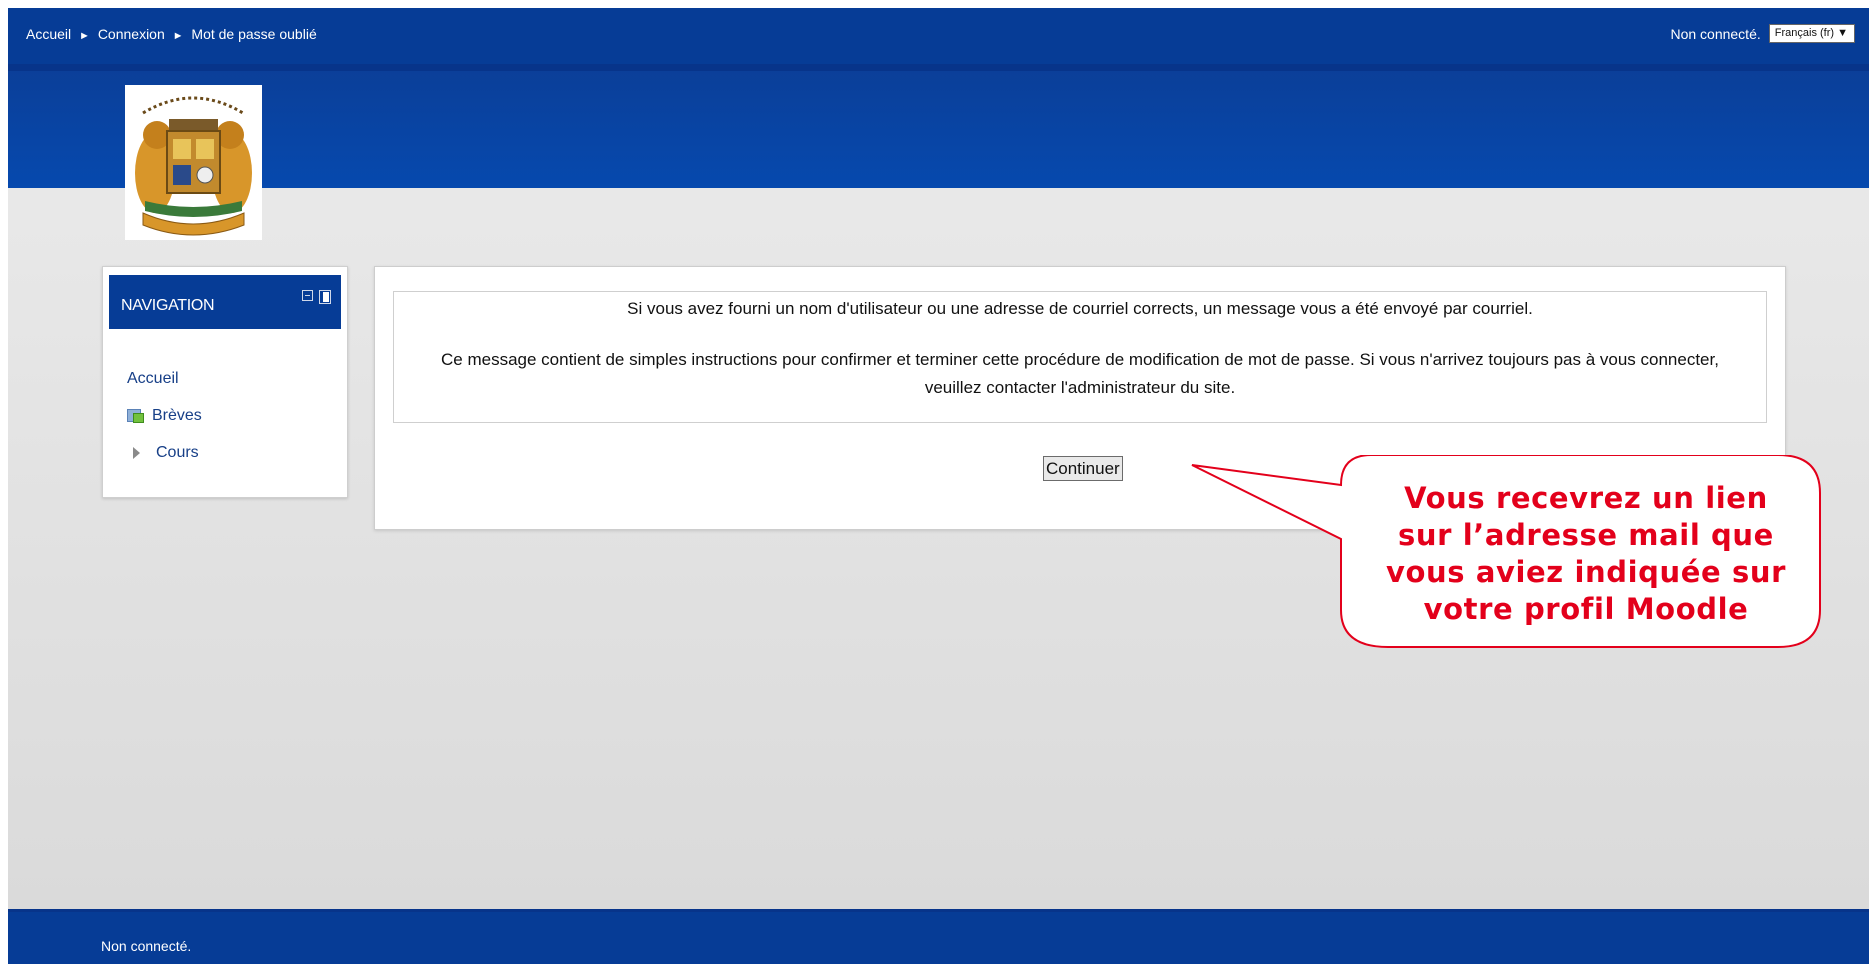  What do you see at coordinates (307, 295) in the screenshot?
I see `collapse-block-icon` at bounding box center [307, 295].